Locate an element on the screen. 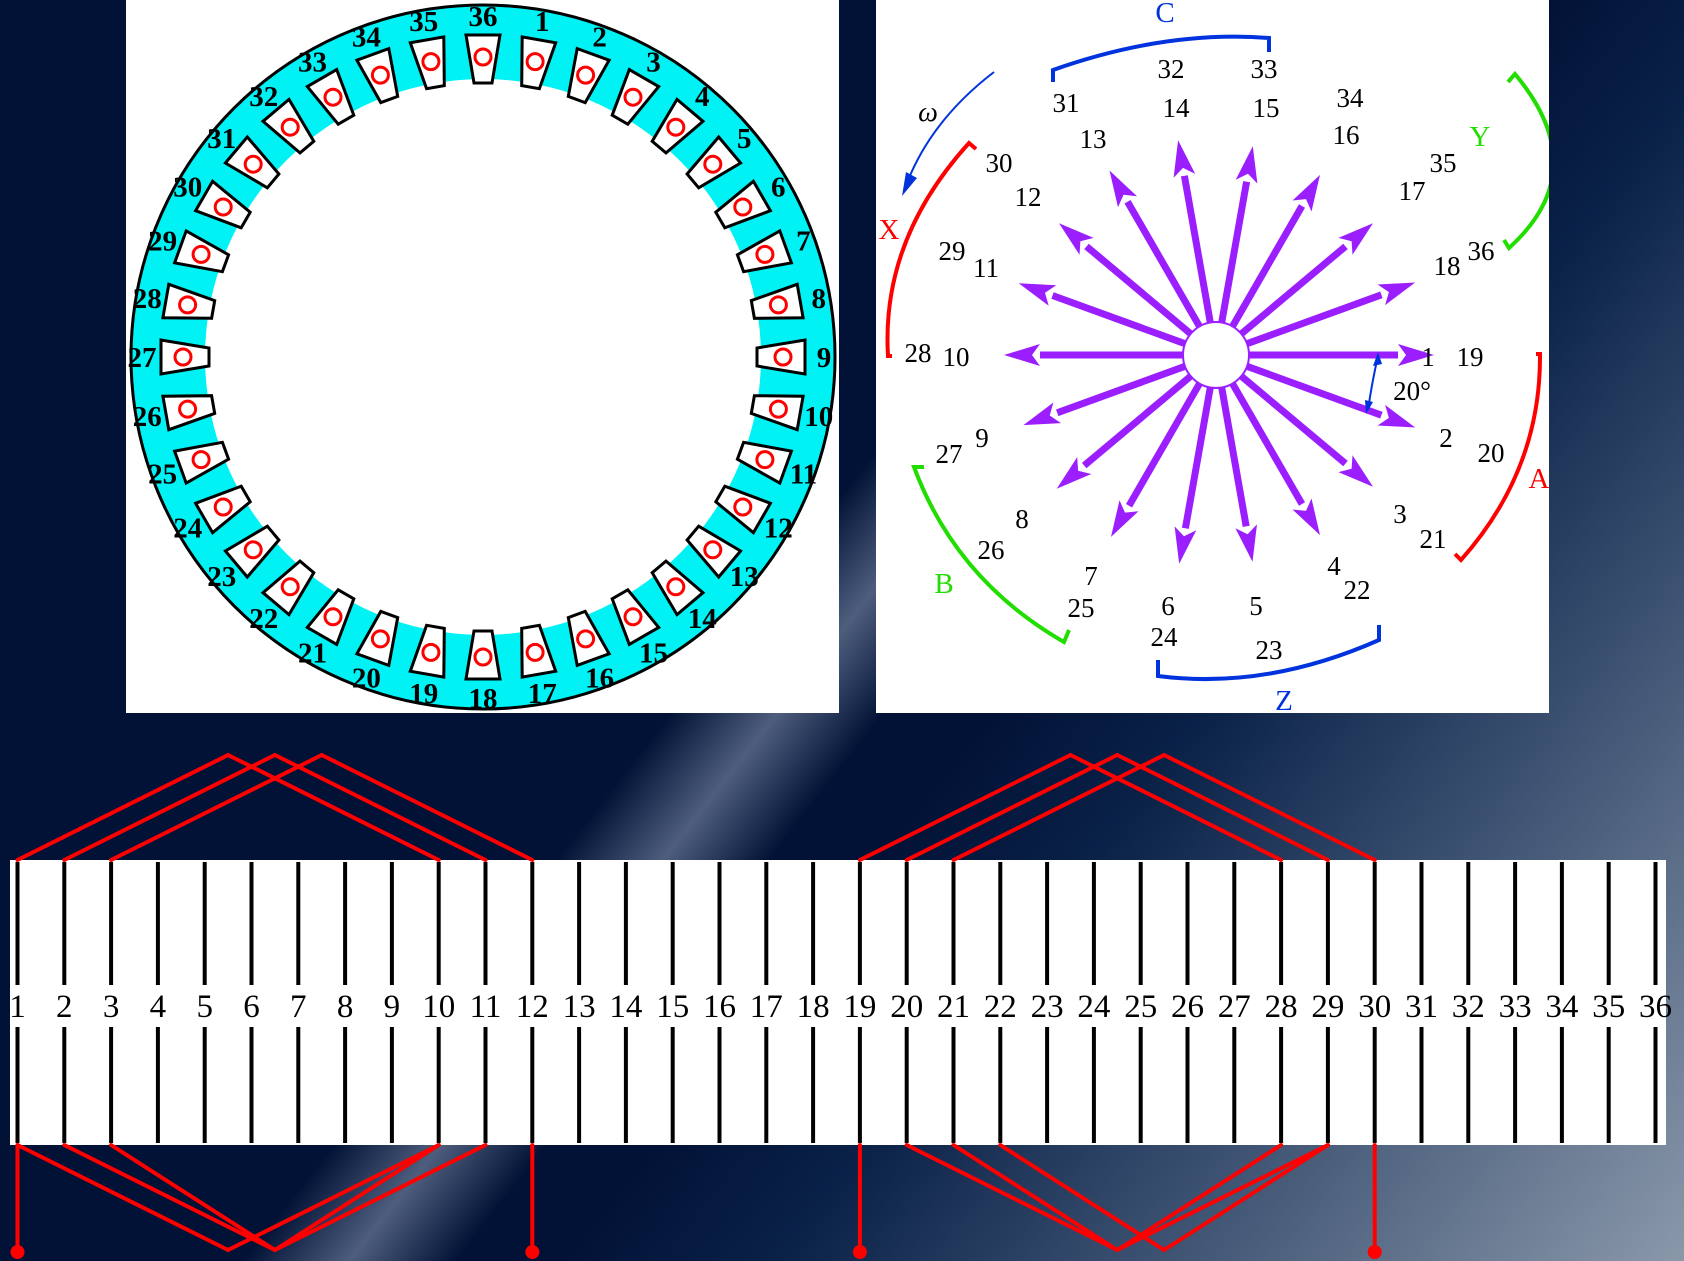 Image resolution: width=1684 pixels, height=1261 pixels. winding-slot-label-6: 6 is located at coordinates (251, 1007).